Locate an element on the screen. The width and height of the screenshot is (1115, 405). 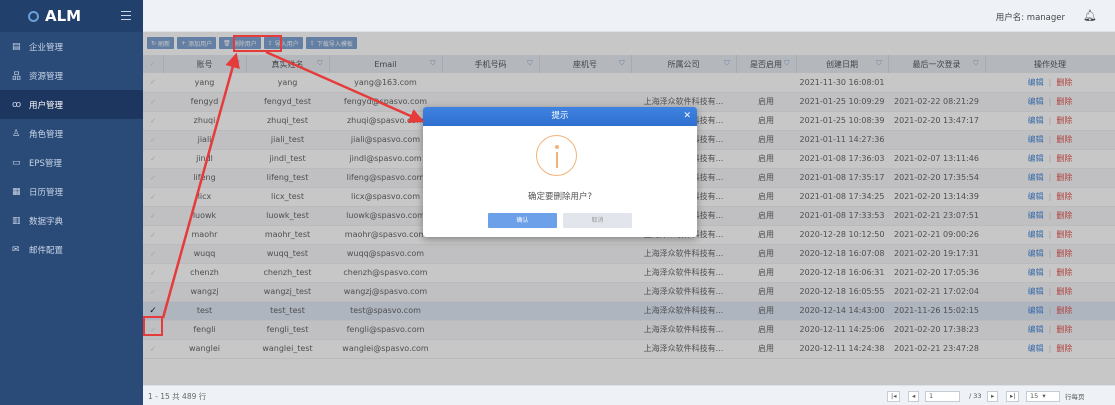
sidebar-item-label: 资源管理 is located at coordinates (46, 76).